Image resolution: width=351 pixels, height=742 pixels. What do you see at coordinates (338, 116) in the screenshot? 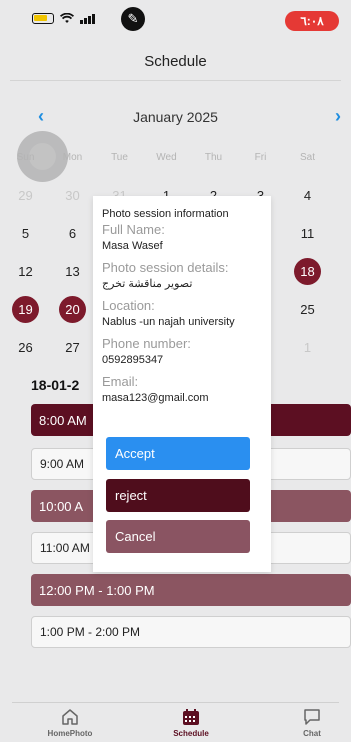
I see `next-month-chevron-icon: ›` at bounding box center [338, 116].